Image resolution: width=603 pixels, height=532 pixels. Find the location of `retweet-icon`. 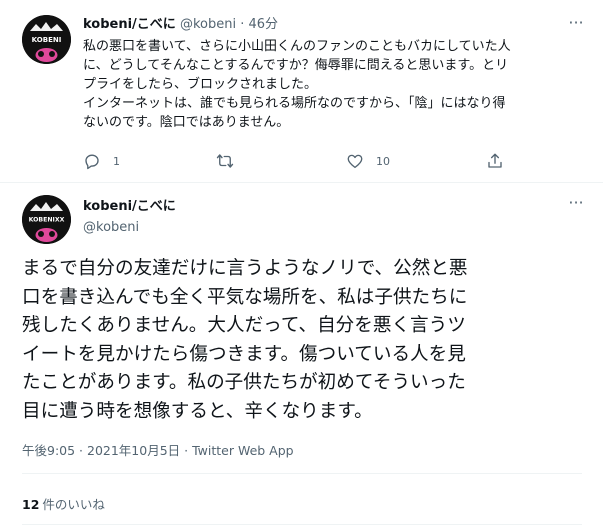

retweet-icon is located at coordinates (225, 161).